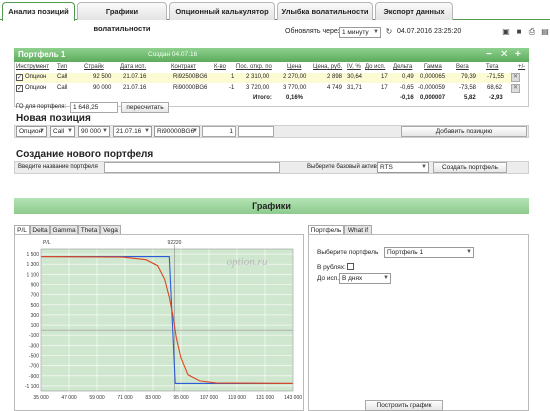  What do you see at coordinates (365, 278) in the screenshot?
I see `until-select: В днях ▼` at bounding box center [365, 278].